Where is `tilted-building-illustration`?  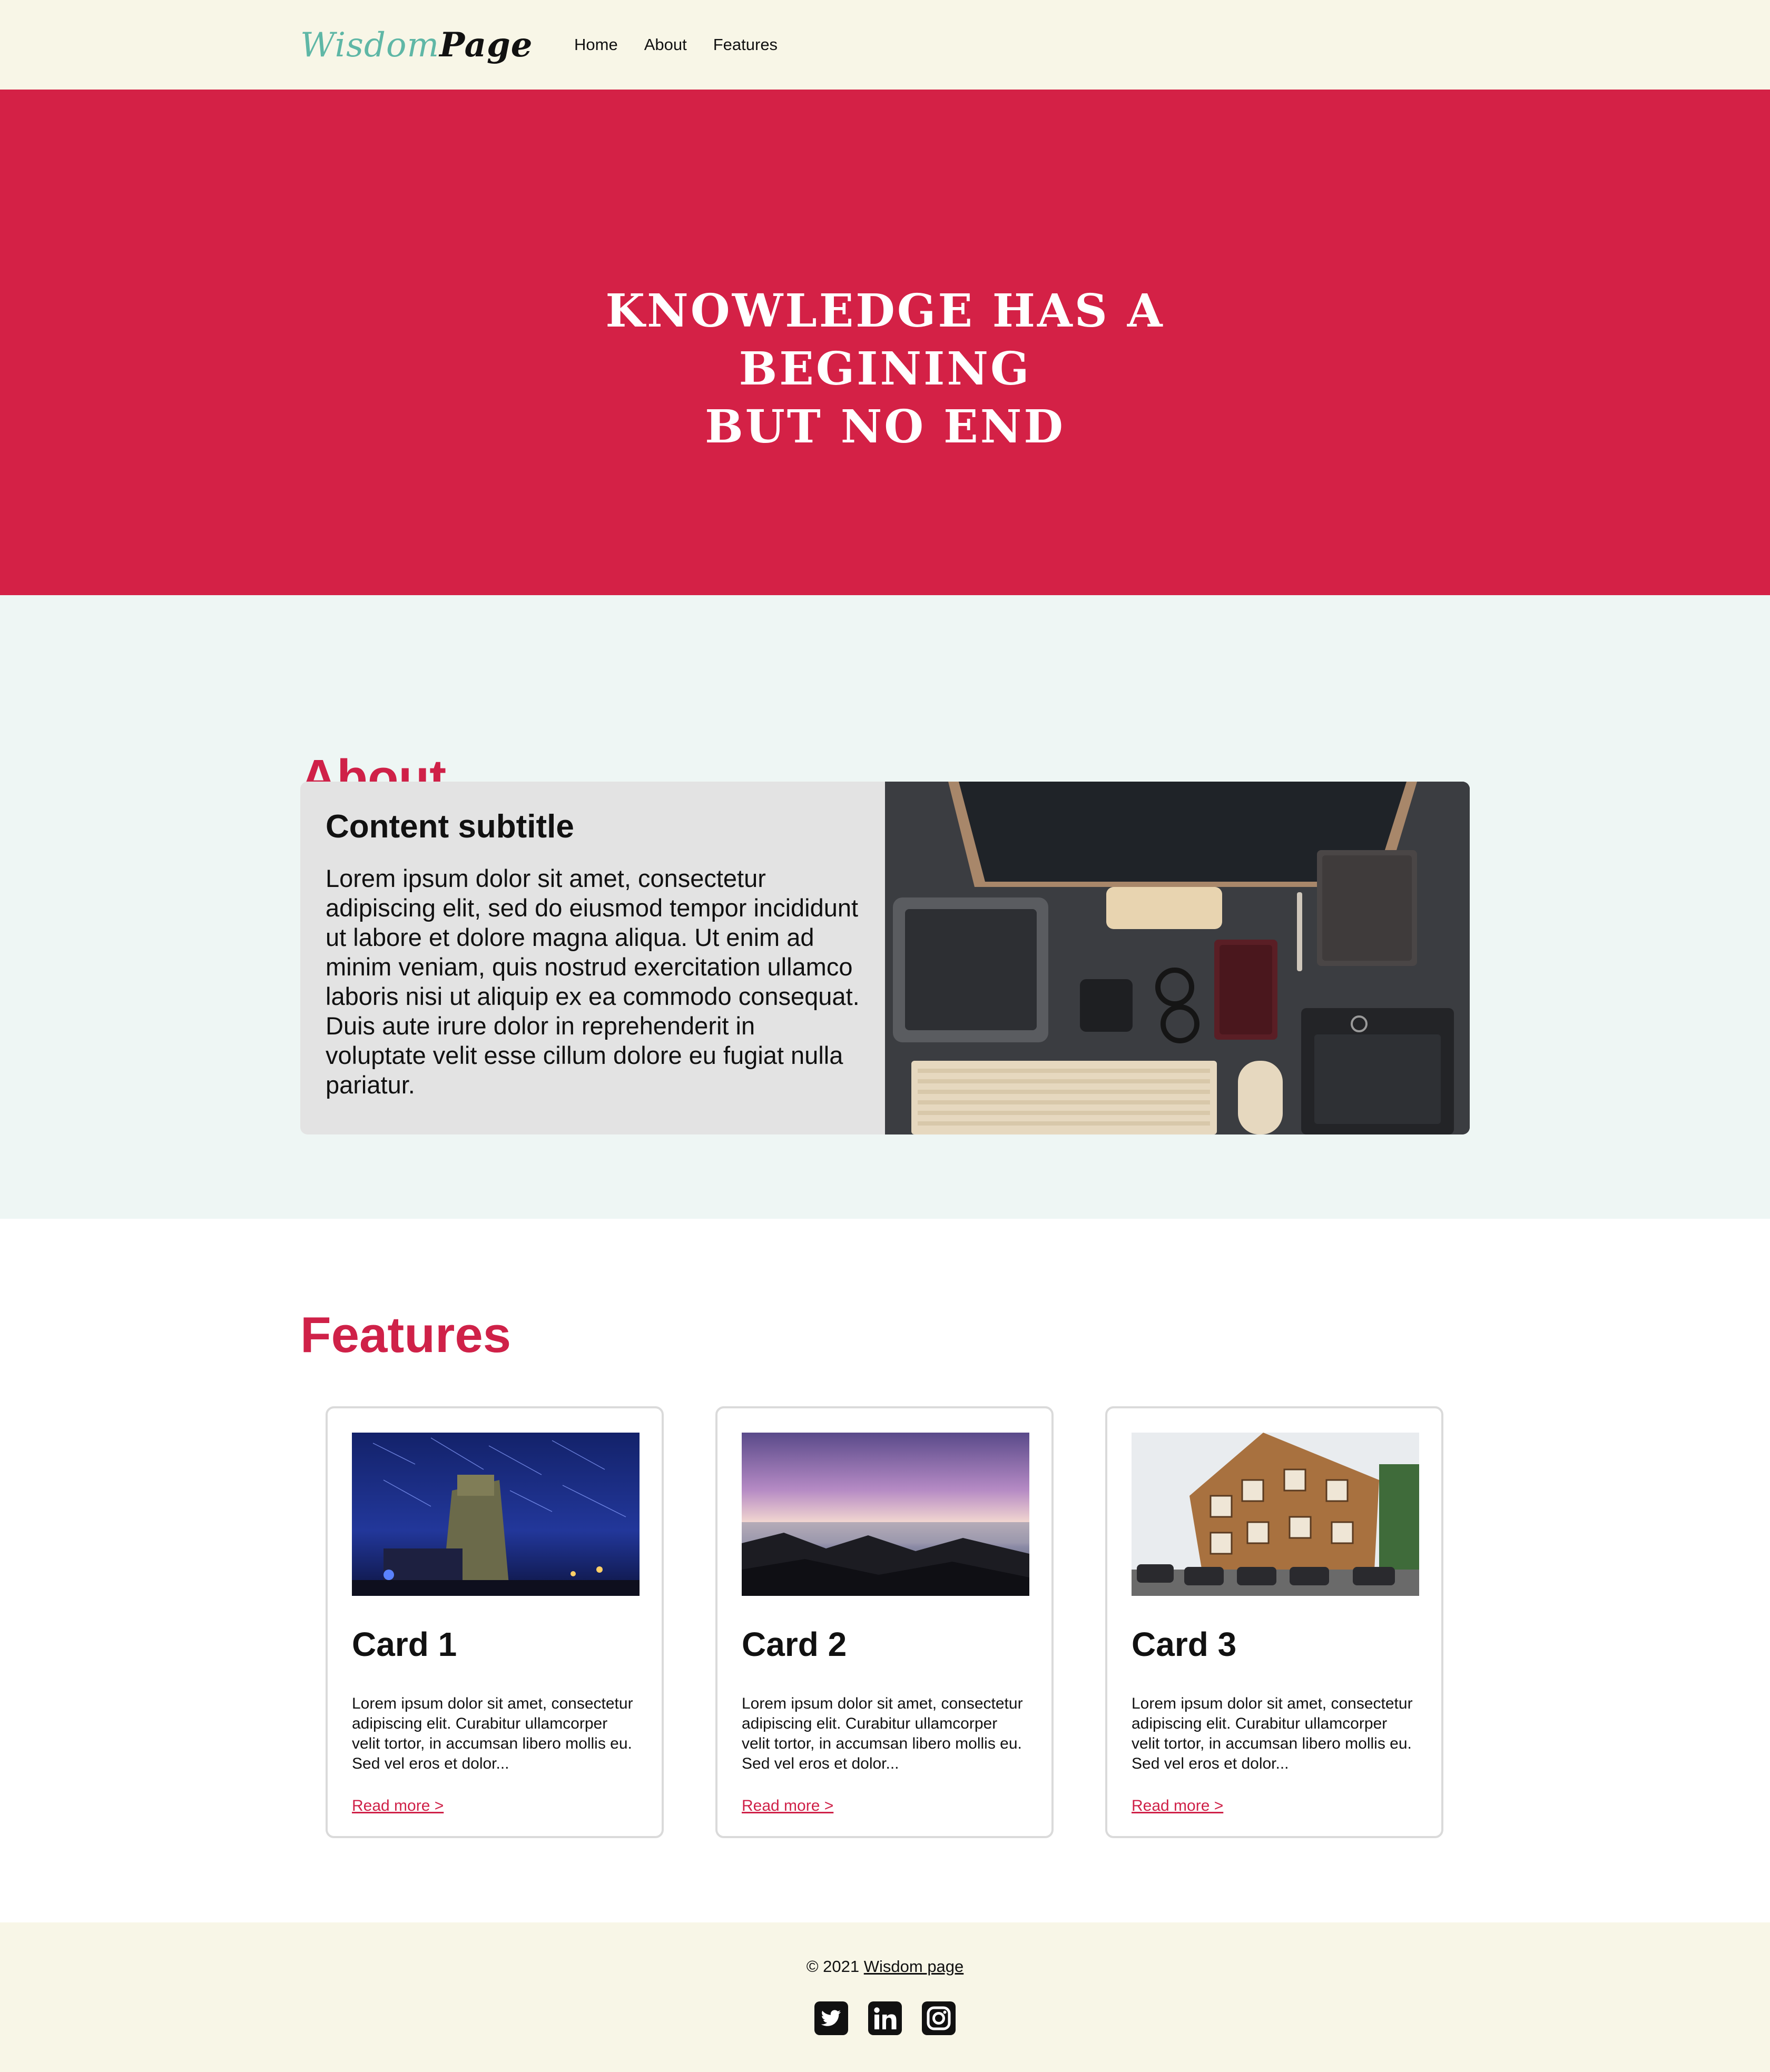 tilted-building-illustration is located at coordinates (1275, 1514).